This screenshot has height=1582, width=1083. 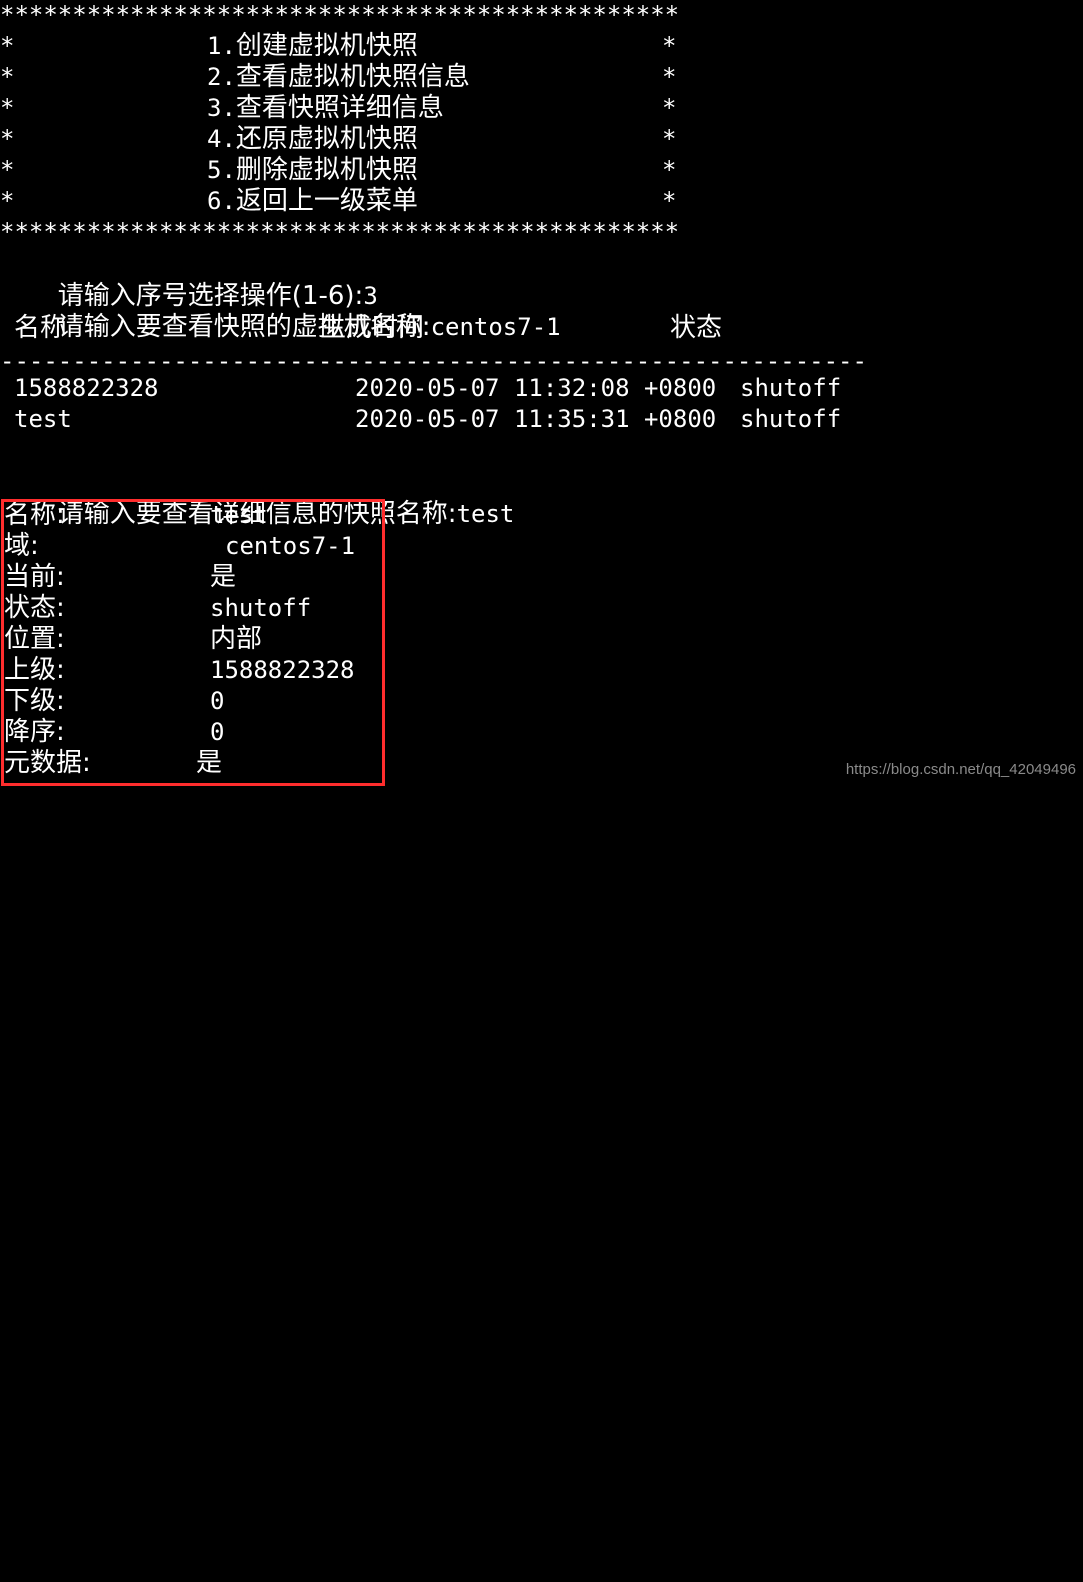 What do you see at coordinates (282, 670) in the screenshot?
I see `detail-value-parent: 1588822328` at bounding box center [282, 670].